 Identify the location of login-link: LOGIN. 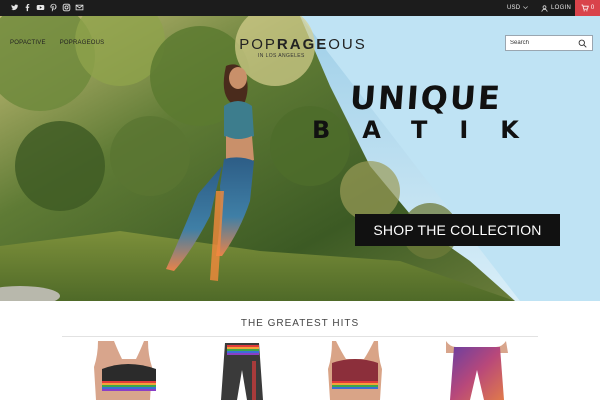
(556, 8).